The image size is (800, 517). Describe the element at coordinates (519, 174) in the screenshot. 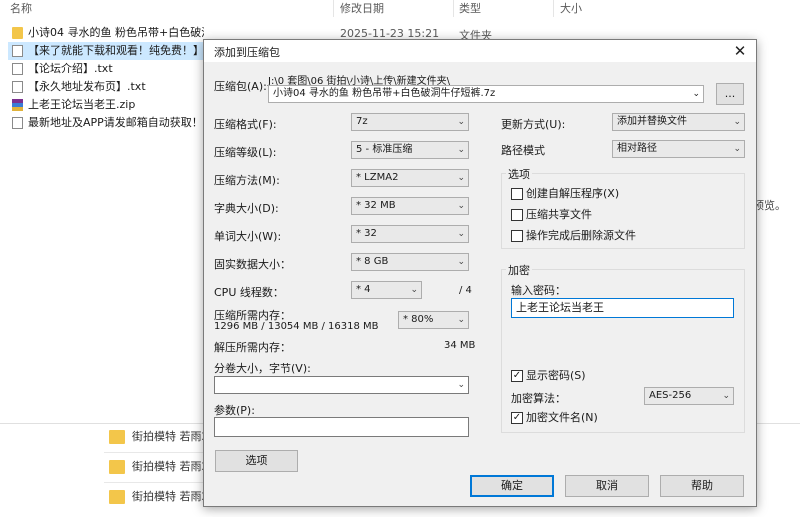

I see `options-group-title: 选项` at that location.